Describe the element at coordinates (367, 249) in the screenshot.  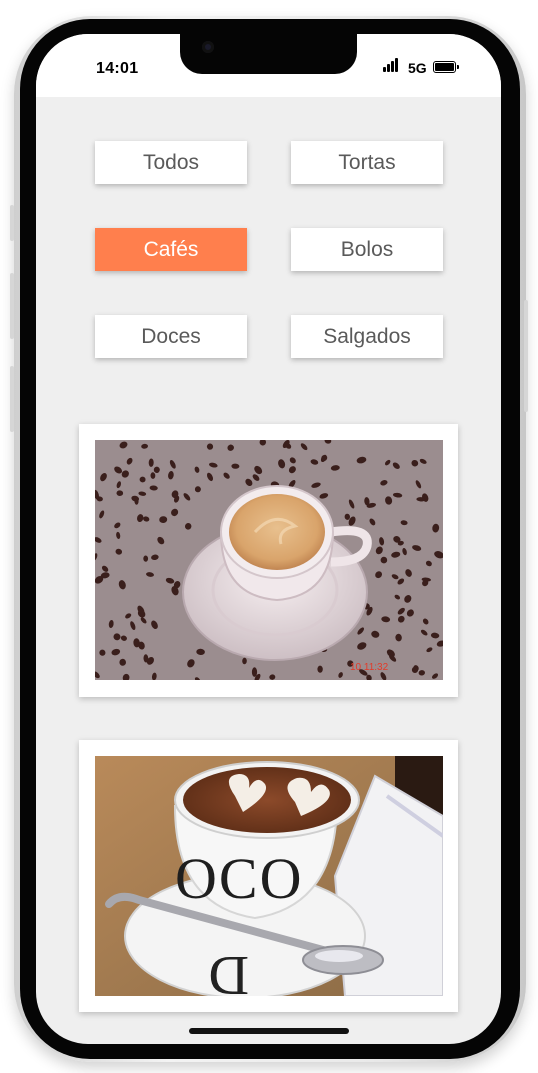
I see `category-button-bolos: Bolos` at that location.